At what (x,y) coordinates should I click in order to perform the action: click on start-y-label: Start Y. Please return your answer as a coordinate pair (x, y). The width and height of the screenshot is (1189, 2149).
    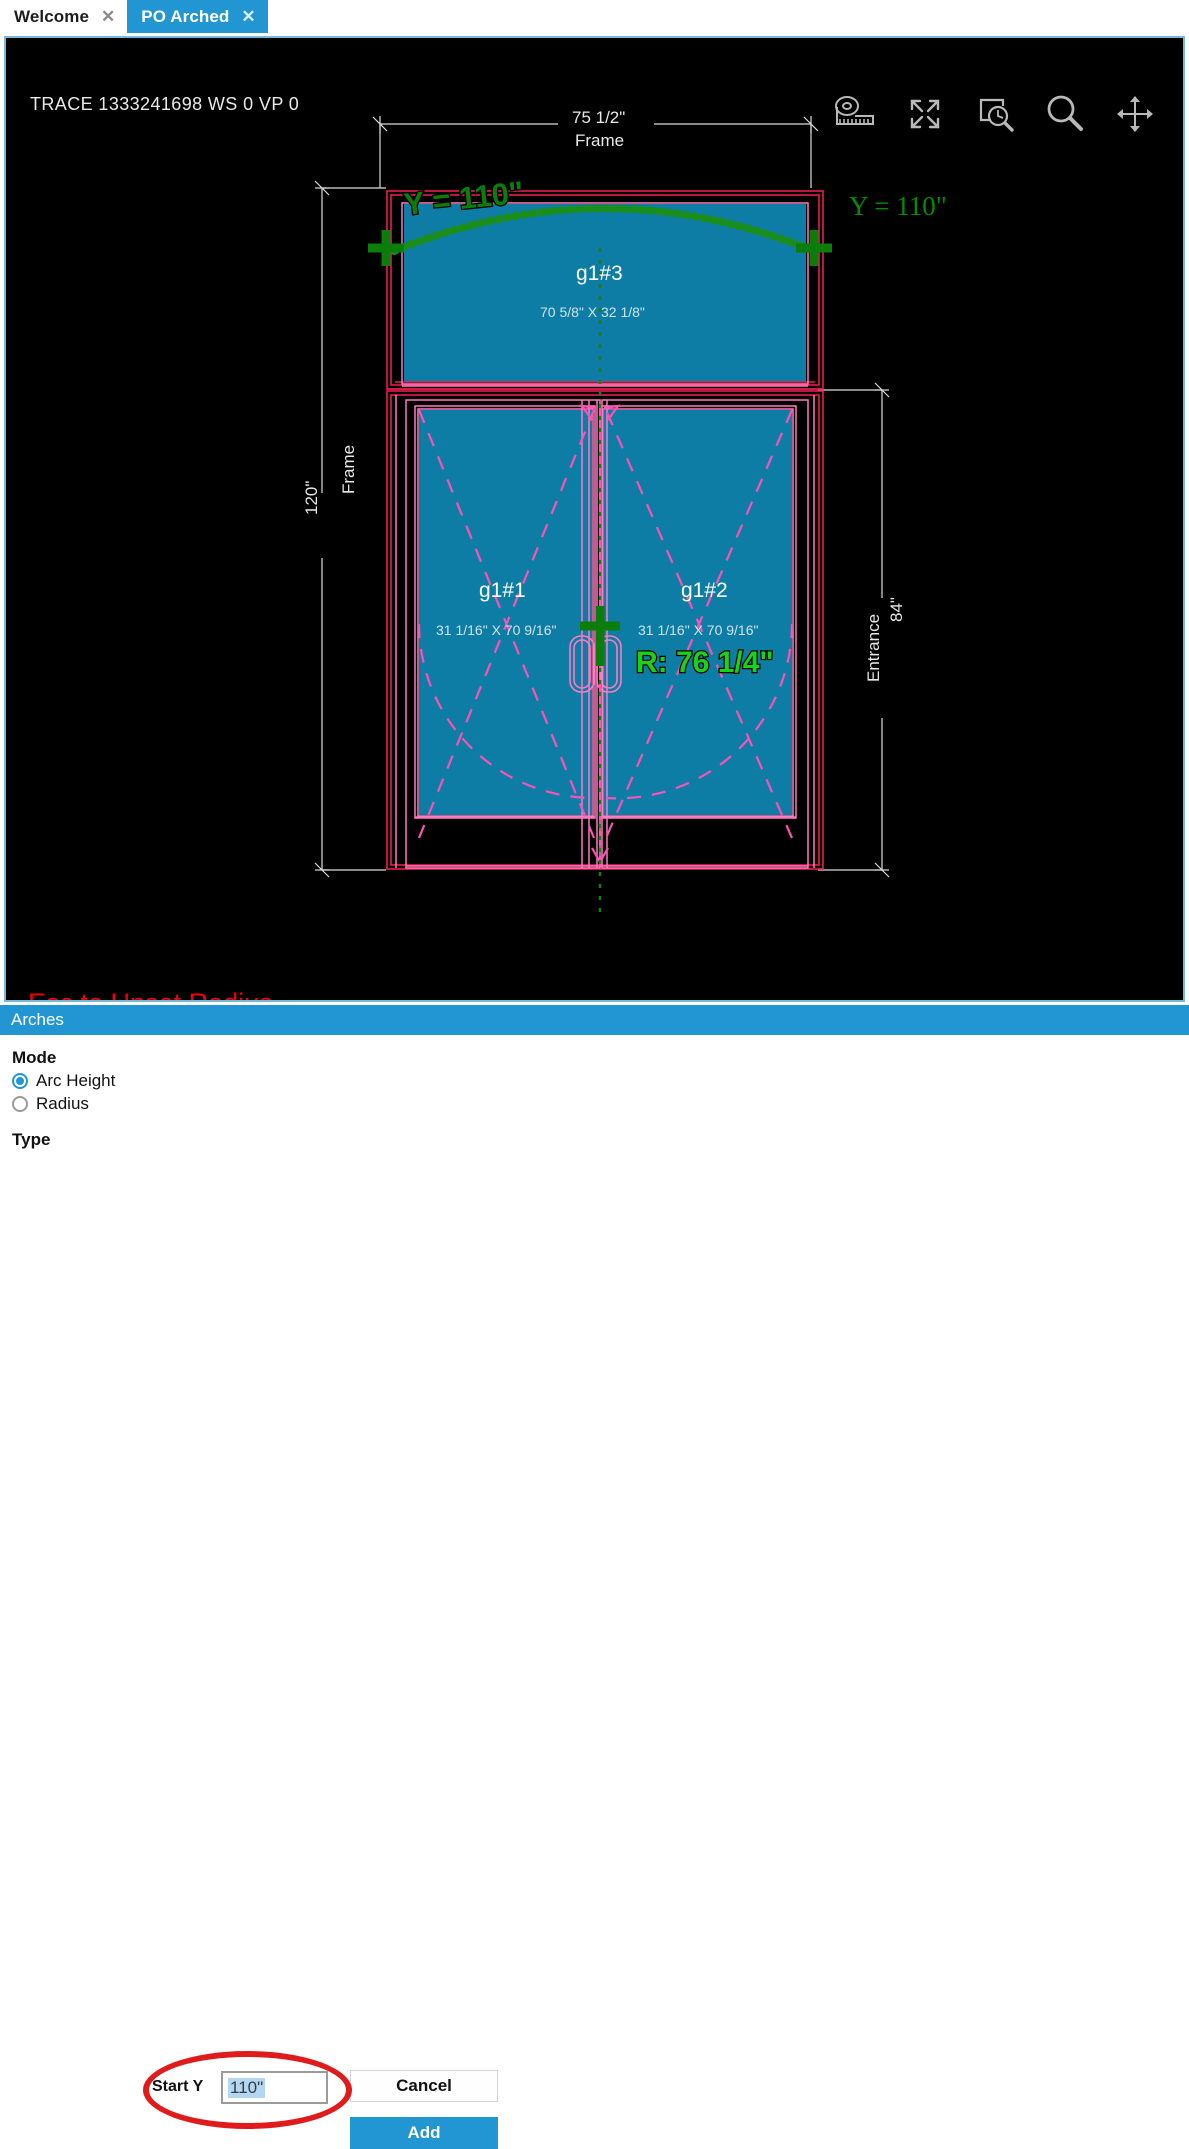
    Looking at the image, I should click on (178, 2086).